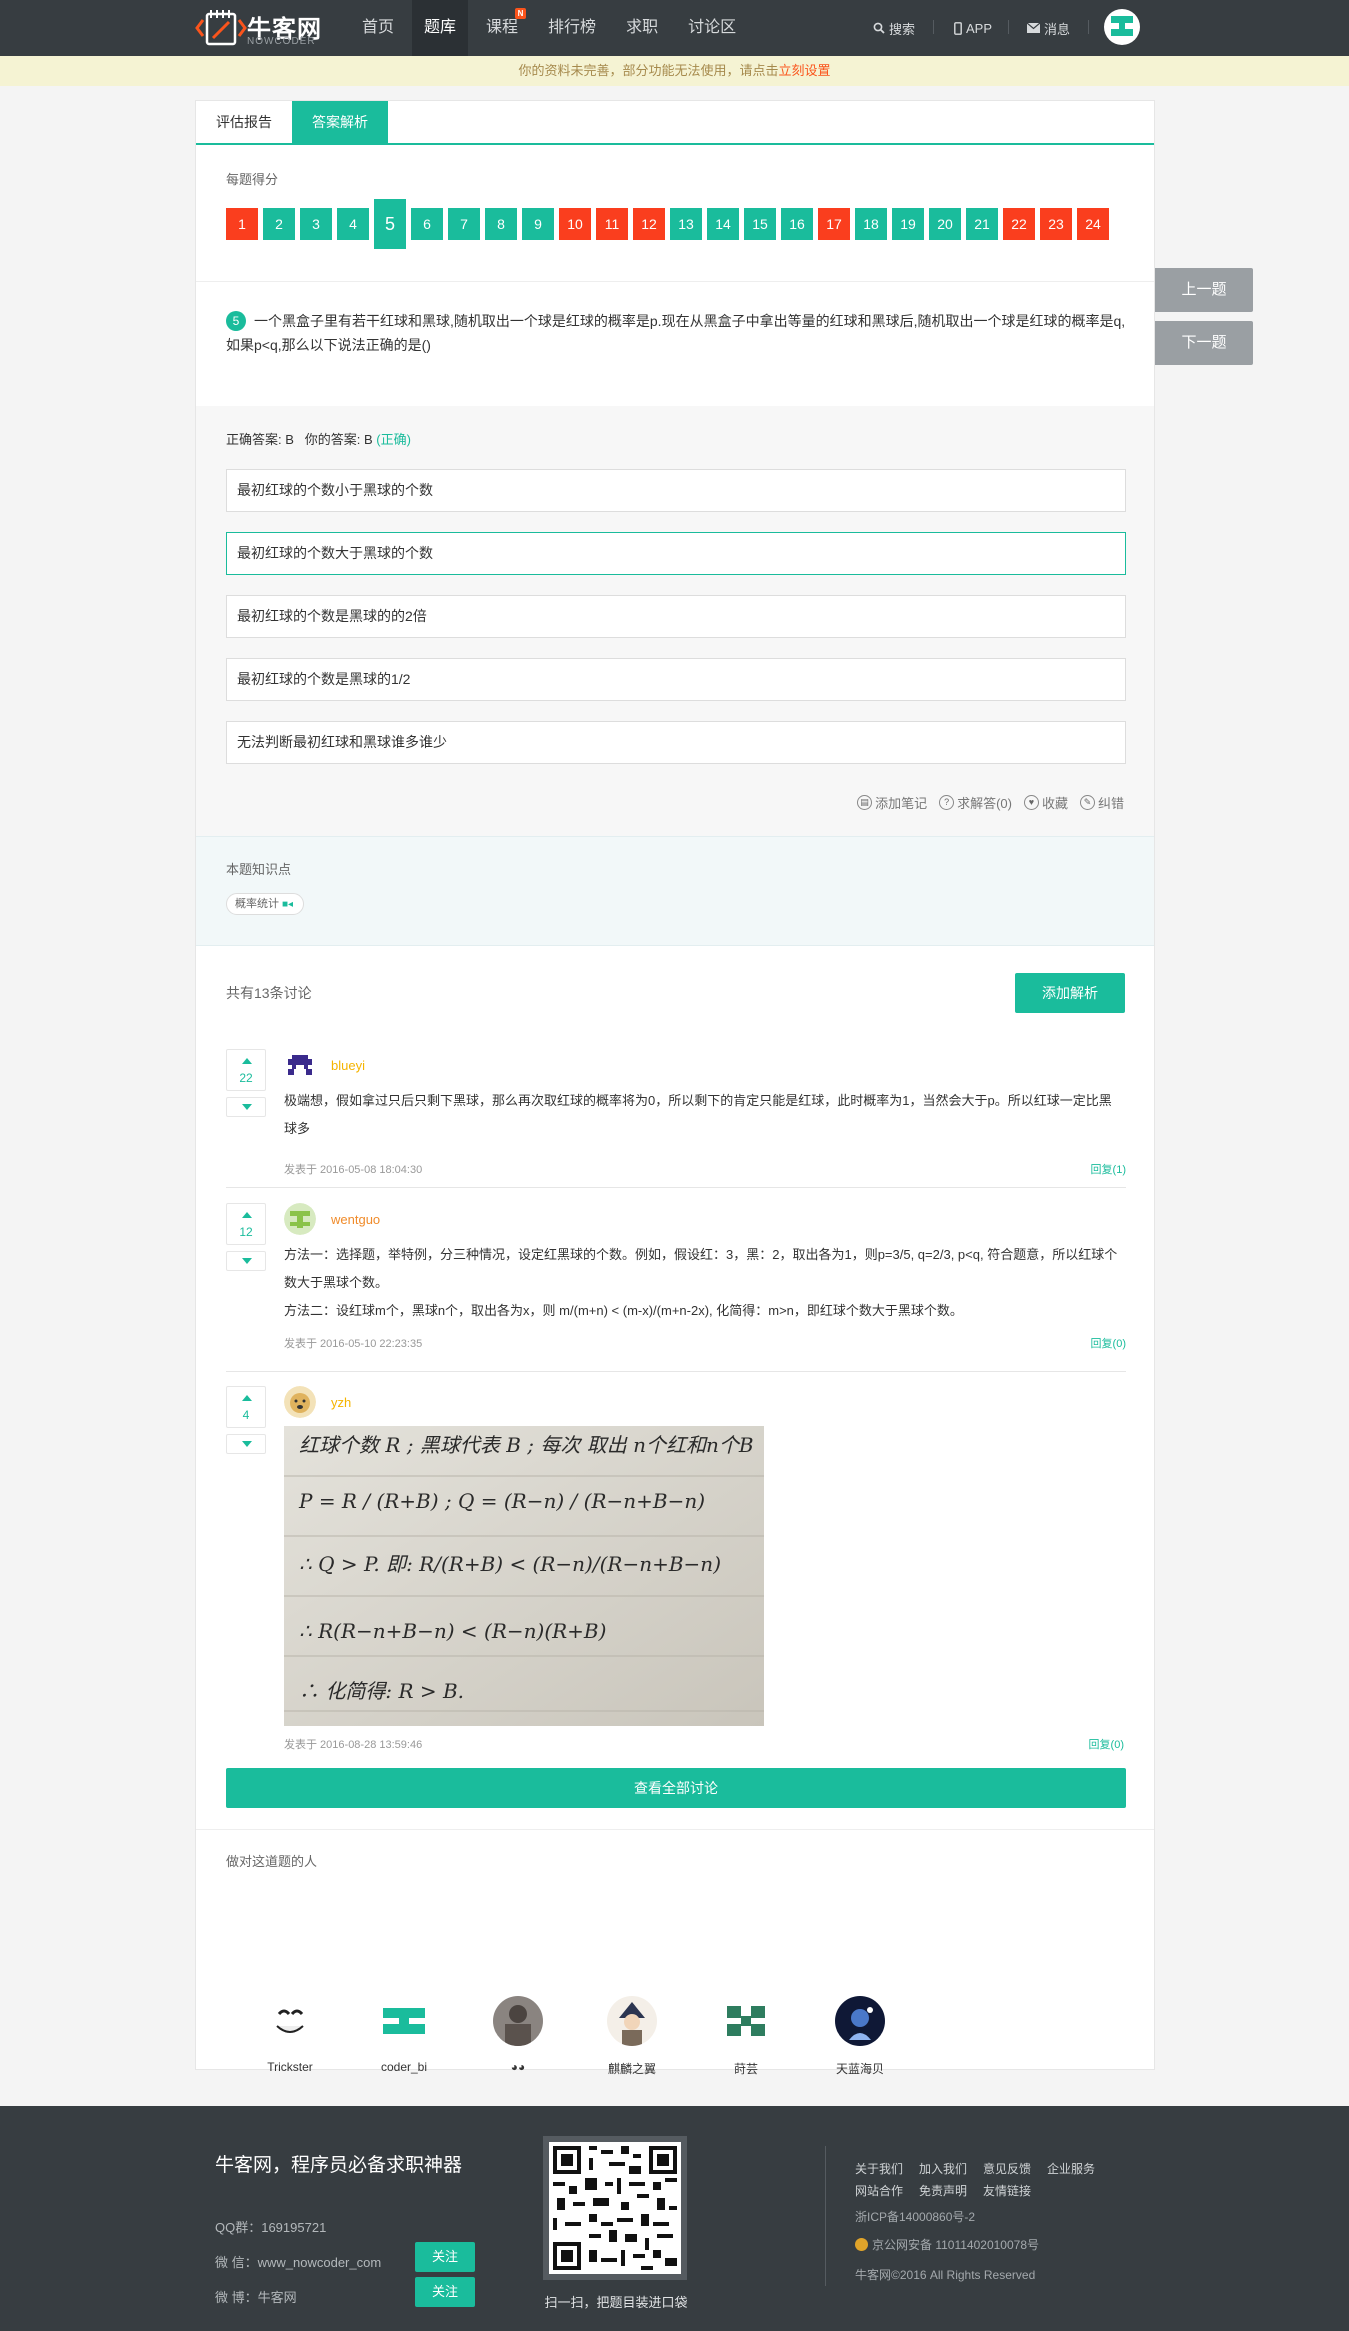  I want to click on question-number-11: 11, so click(612, 224).